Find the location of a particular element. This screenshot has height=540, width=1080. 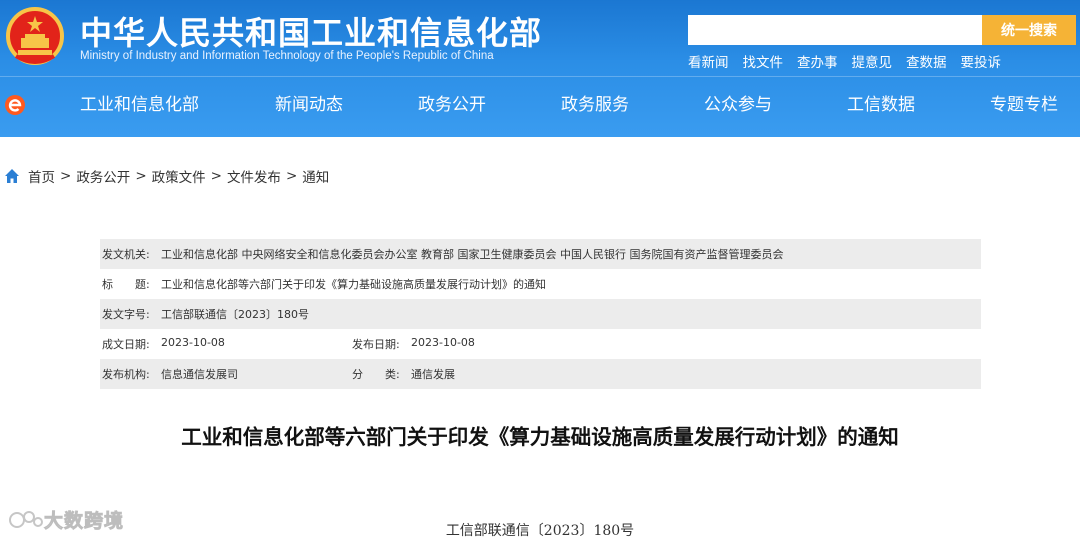

home-icon is located at coordinates (12, 176).